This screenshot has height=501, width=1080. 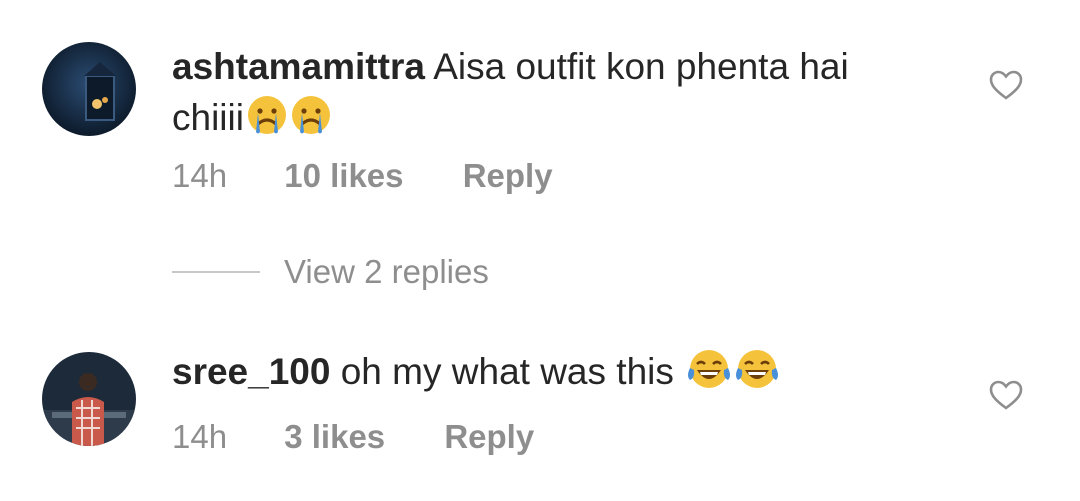 What do you see at coordinates (507, 371) in the screenshot?
I see `comment-body: oh my what was this` at bounding box center [507, 371].